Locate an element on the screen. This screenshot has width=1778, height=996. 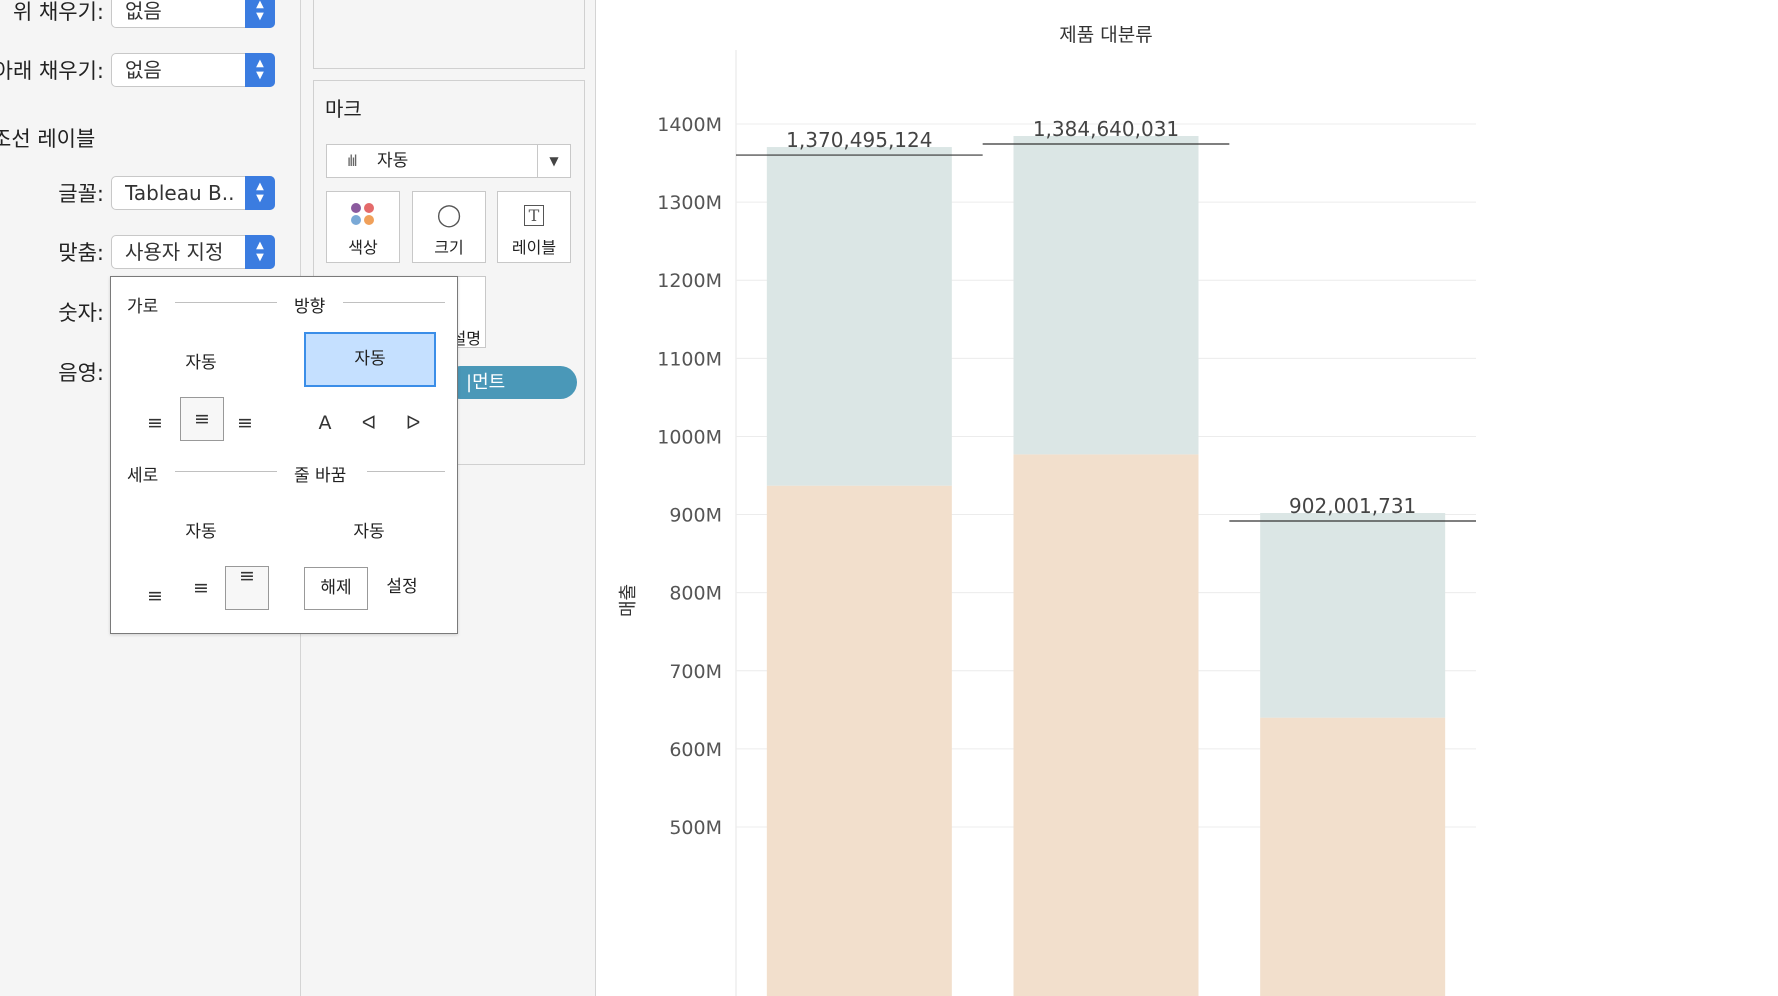
text-horizontal-icon: A is located at coordinates (325, 423).